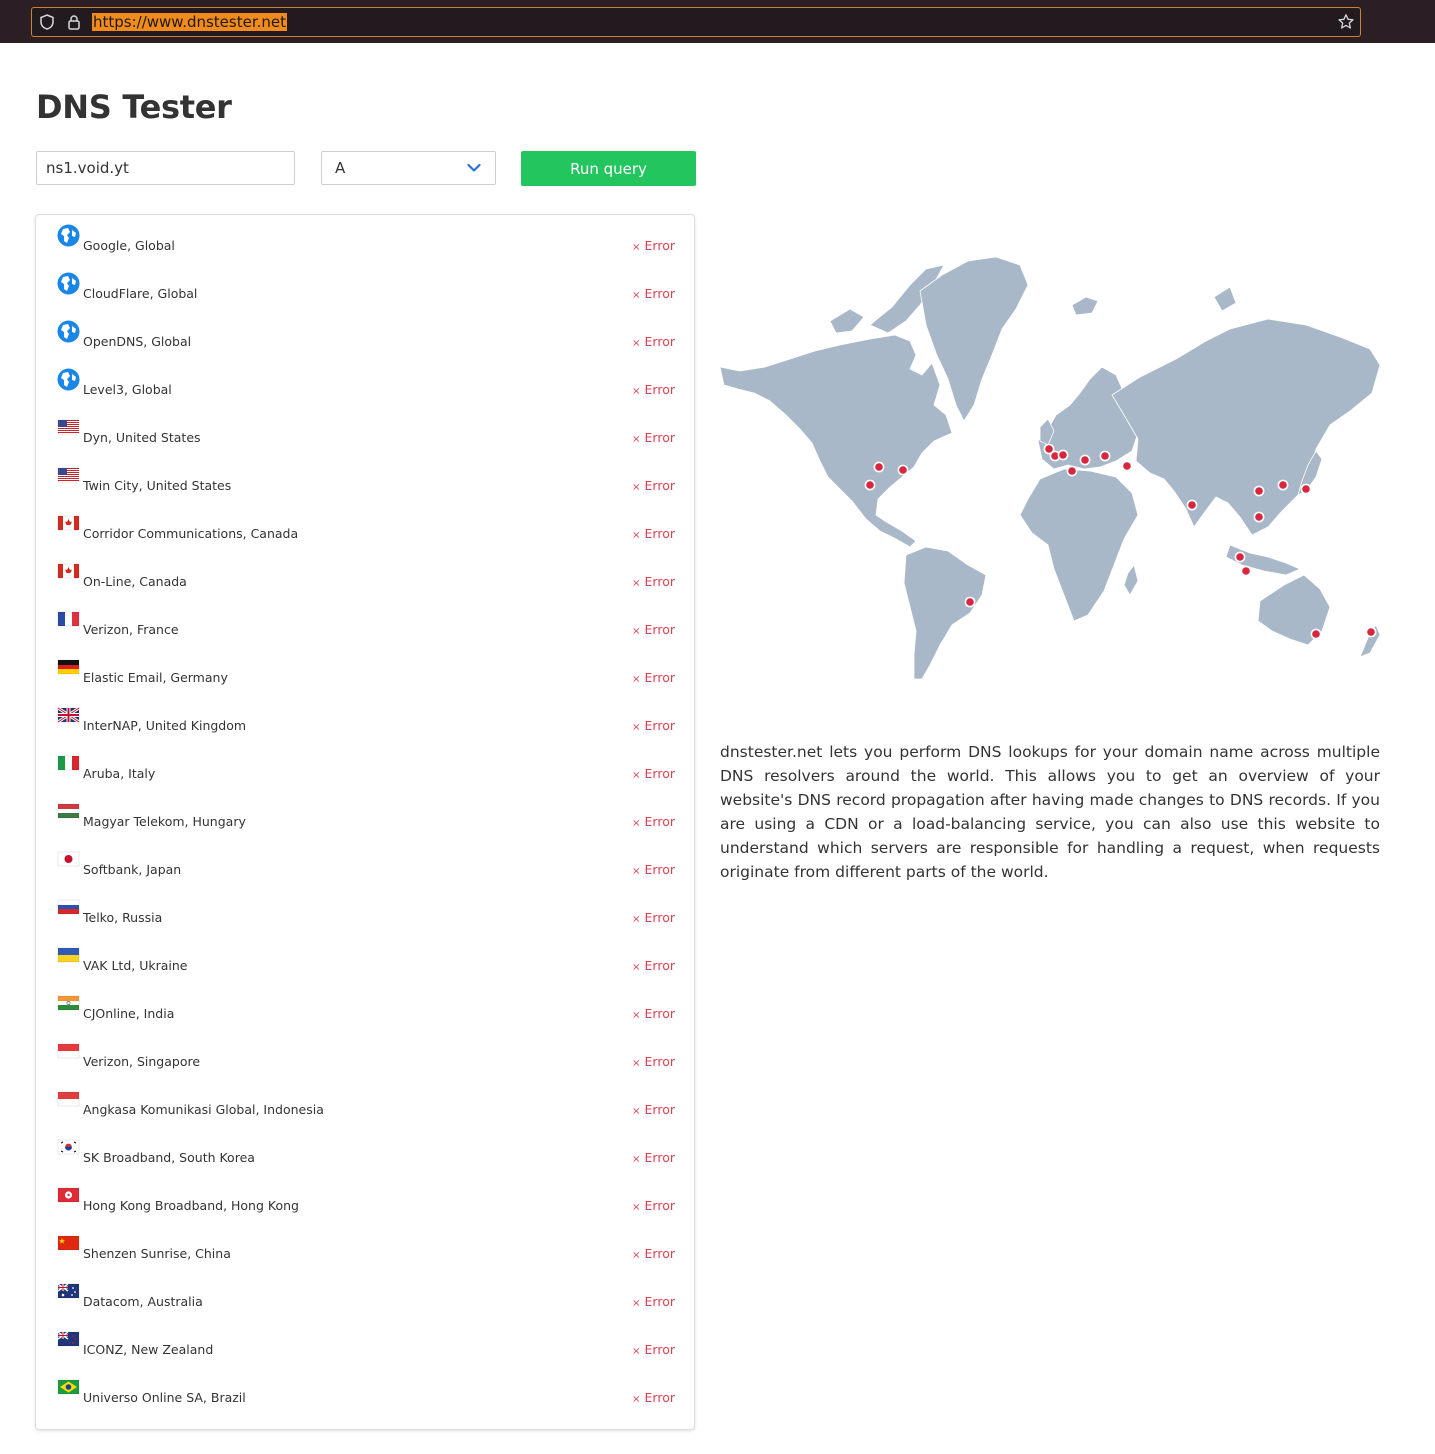  I want to click on flag-ru-icon, so click(68, 907).